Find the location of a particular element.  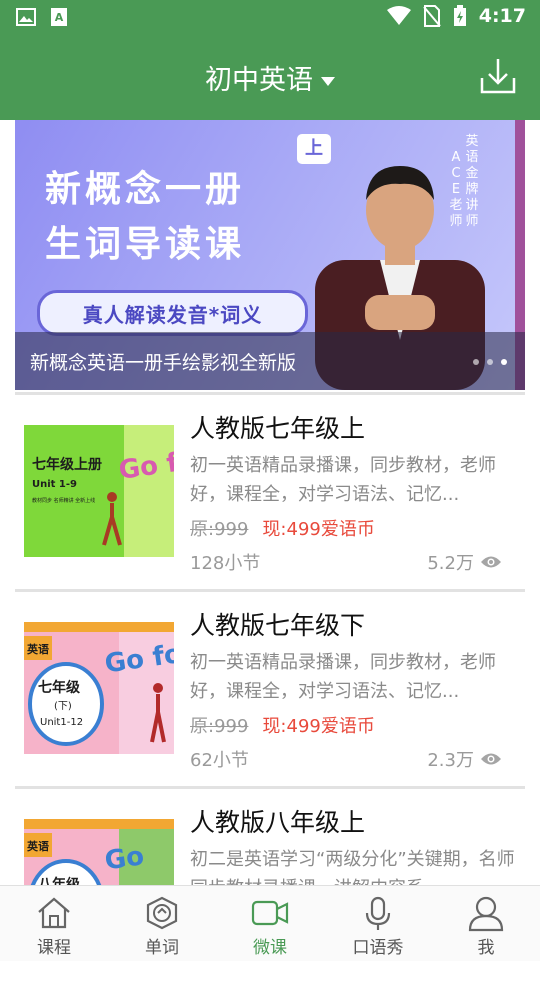

caret-down-icon is located at coordinates (328, 81).